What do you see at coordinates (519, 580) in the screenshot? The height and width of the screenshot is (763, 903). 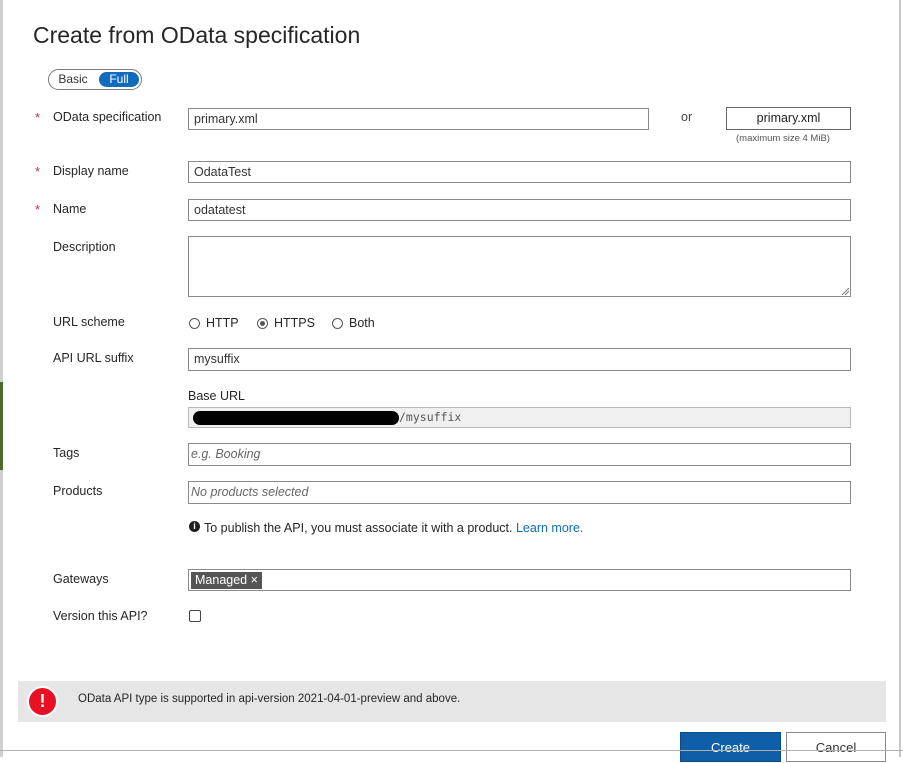 I see `gateways-input: Managed ×` at bounding box center [519, 580].